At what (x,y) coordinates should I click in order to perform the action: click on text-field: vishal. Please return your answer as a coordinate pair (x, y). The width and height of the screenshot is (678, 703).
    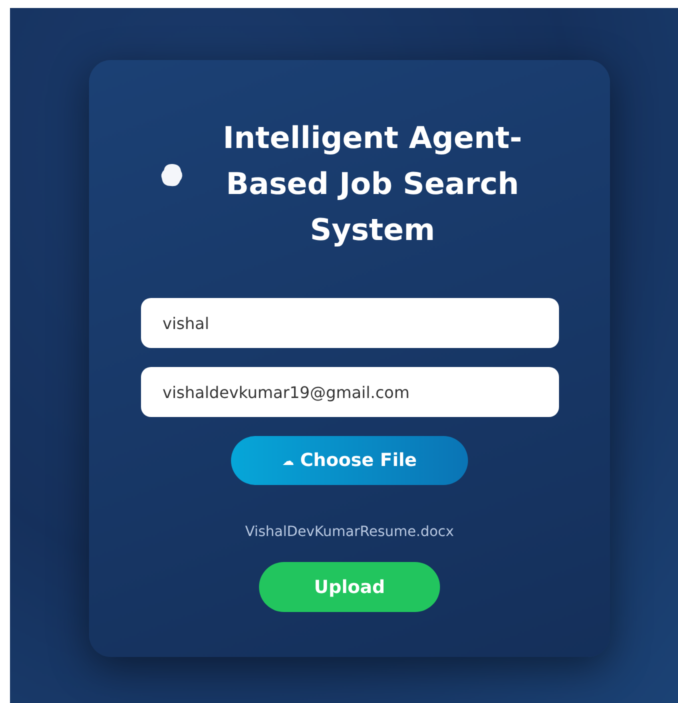
    Looking at the image, I should click on (349, 323).